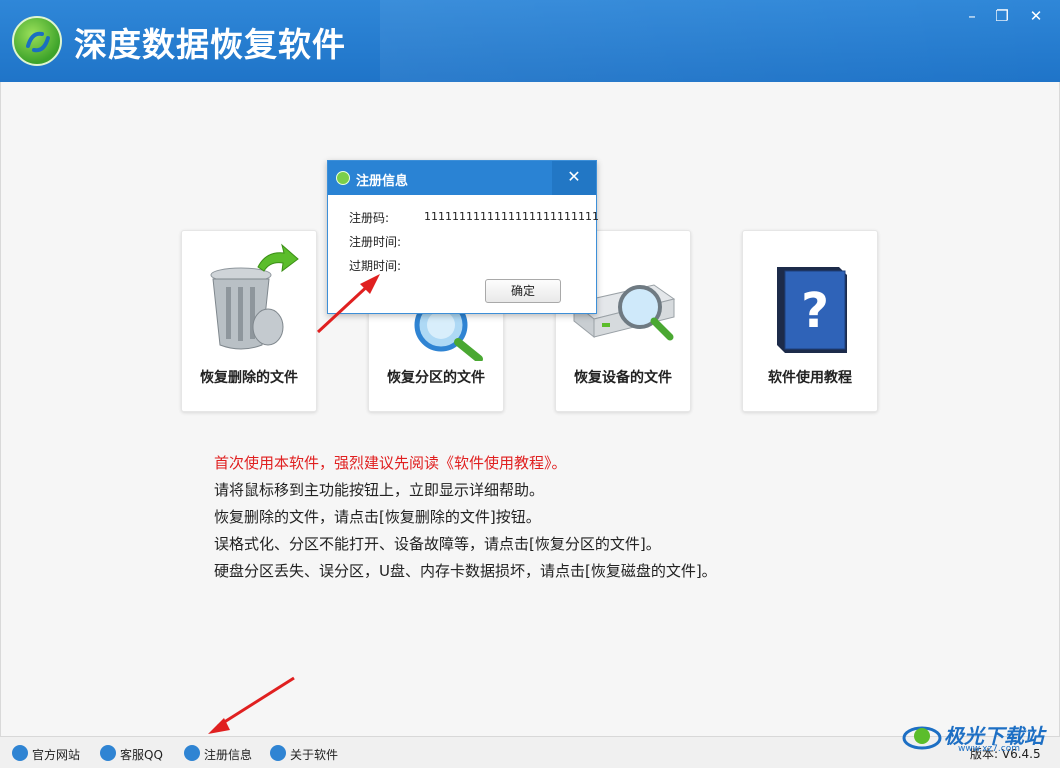  Describe the element at coordinates (523, 291) in the screenshot. I see `ok-button: 确定` at that location.